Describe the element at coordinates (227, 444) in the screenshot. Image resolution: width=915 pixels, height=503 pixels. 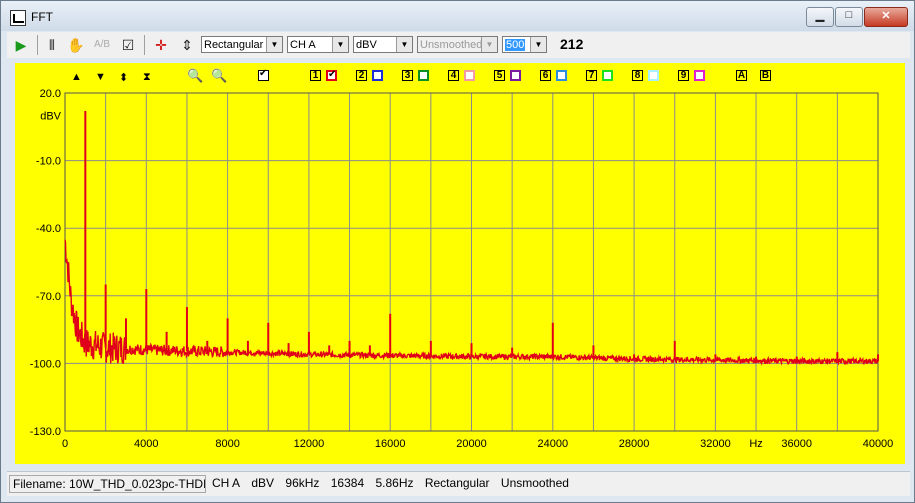
I see `x-tick-label: 8000` at that location.